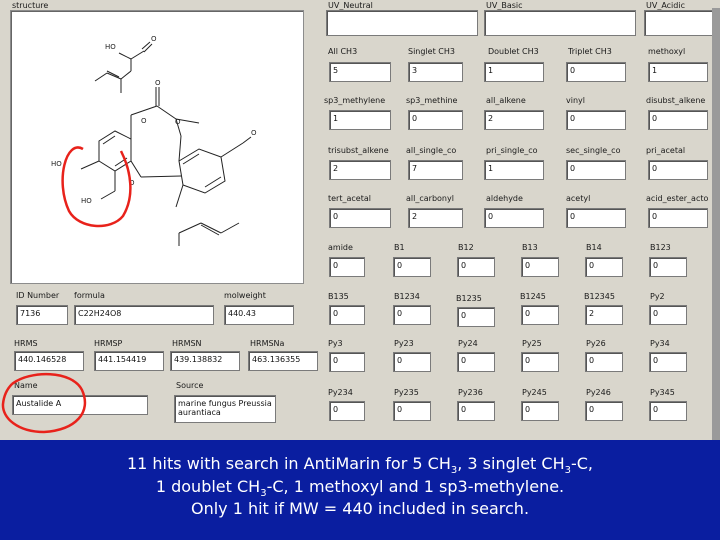  Describe the element at coordinates (435, 170) in the screenshot. I see `grid-field: 7` at that location.